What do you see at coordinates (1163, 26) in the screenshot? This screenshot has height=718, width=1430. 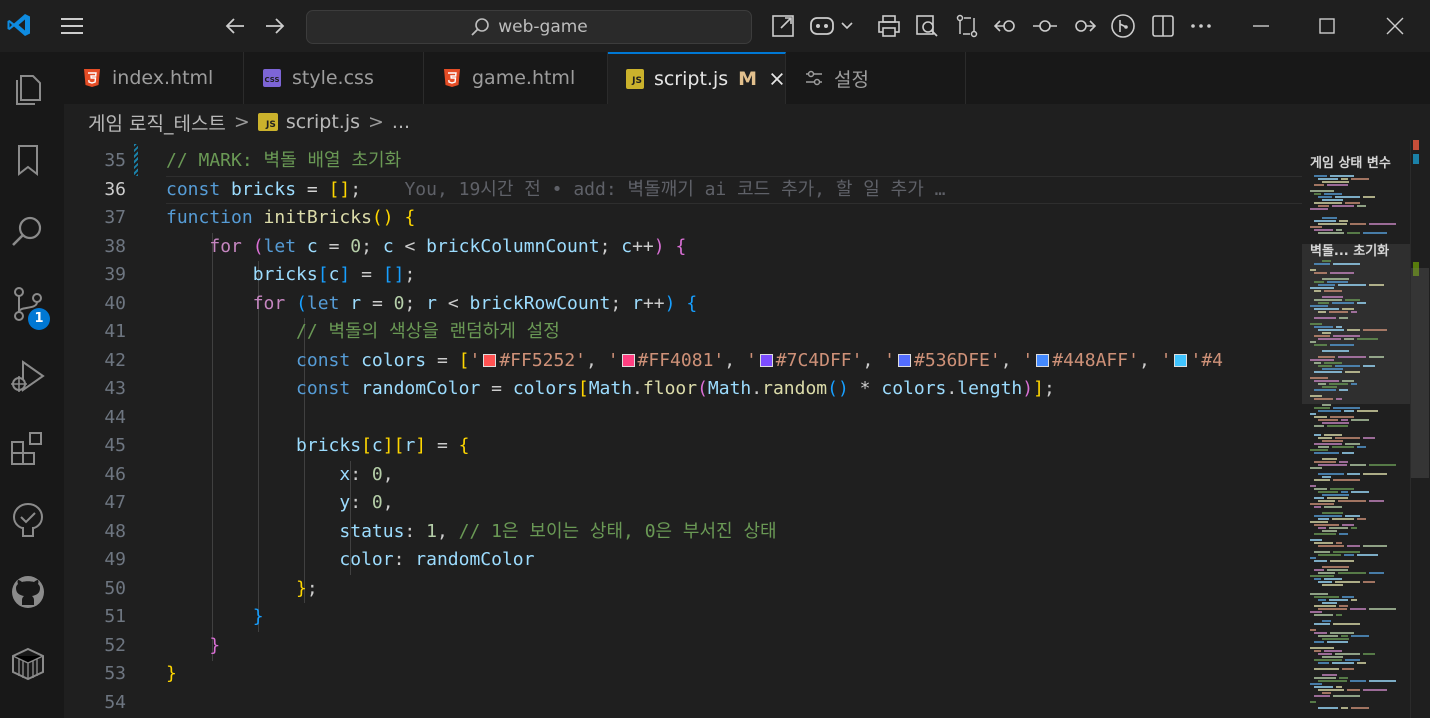 I see `split-editor-icon` at bounding box center [1163, 26].